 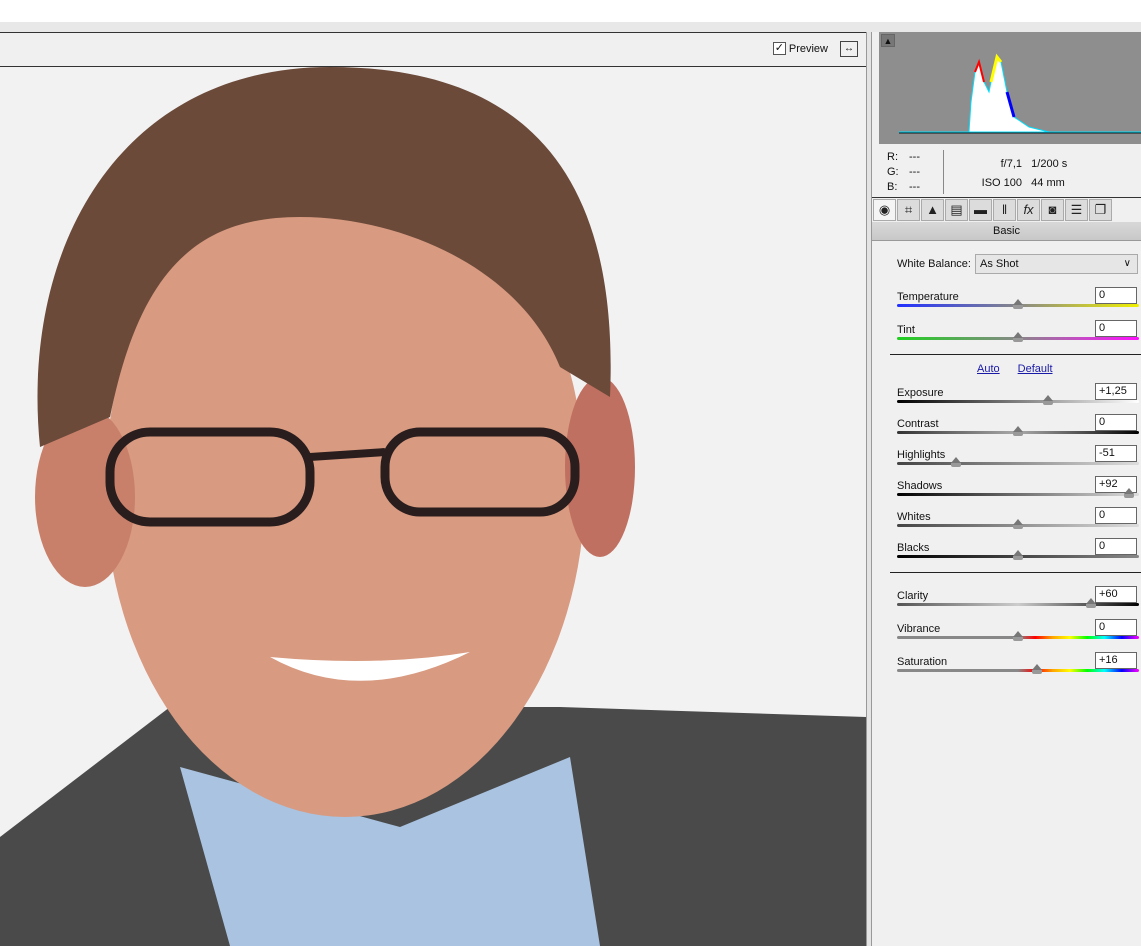 What do you see at coordinates (1035, 369) in the screenshot?
I see `default-link: Default` at bounding box center [1035, 369].